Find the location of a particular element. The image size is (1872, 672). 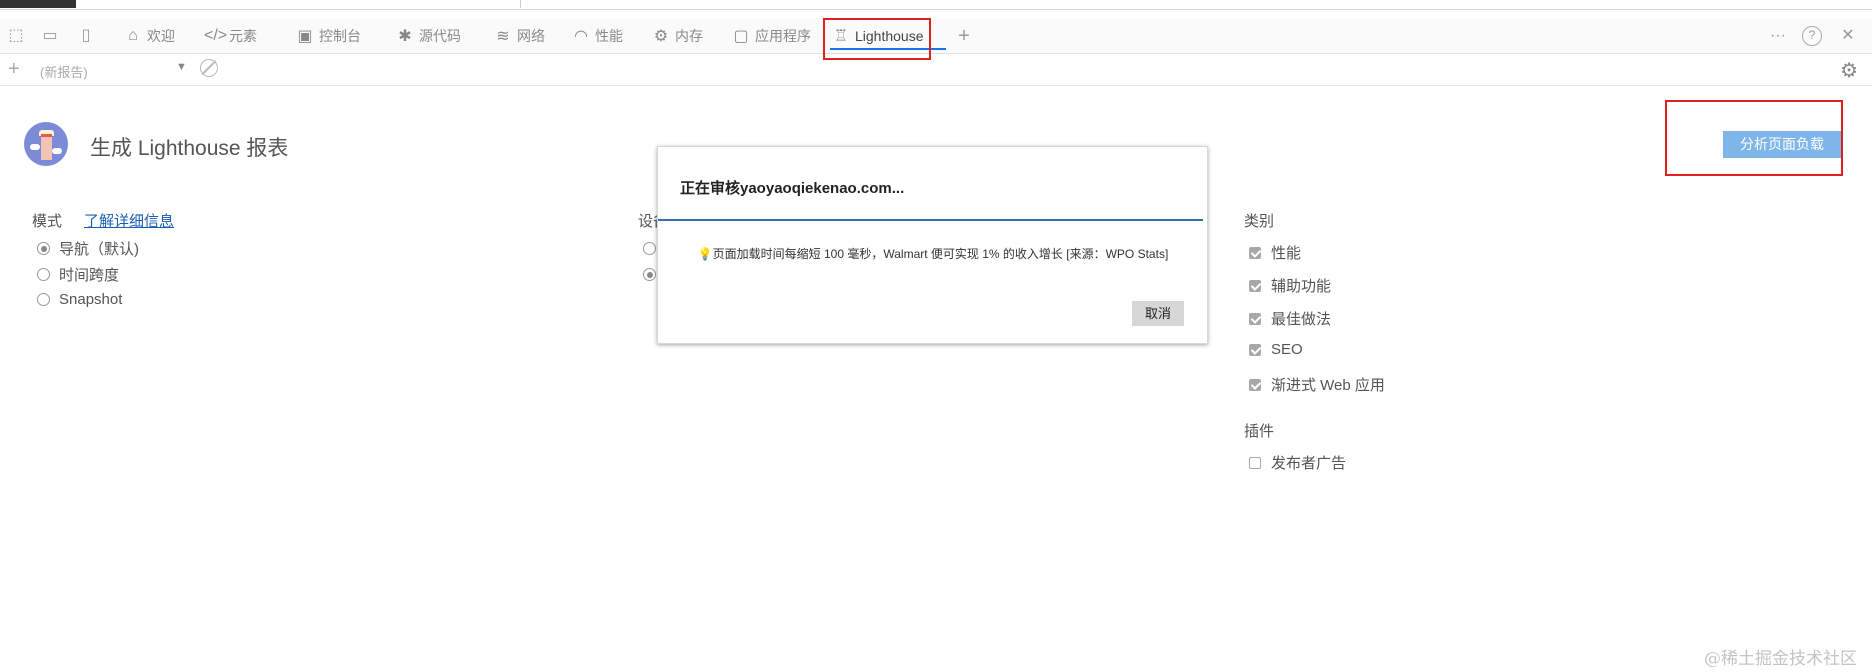

category-label: 辅助功能 is located at coordinates (1301, 286).